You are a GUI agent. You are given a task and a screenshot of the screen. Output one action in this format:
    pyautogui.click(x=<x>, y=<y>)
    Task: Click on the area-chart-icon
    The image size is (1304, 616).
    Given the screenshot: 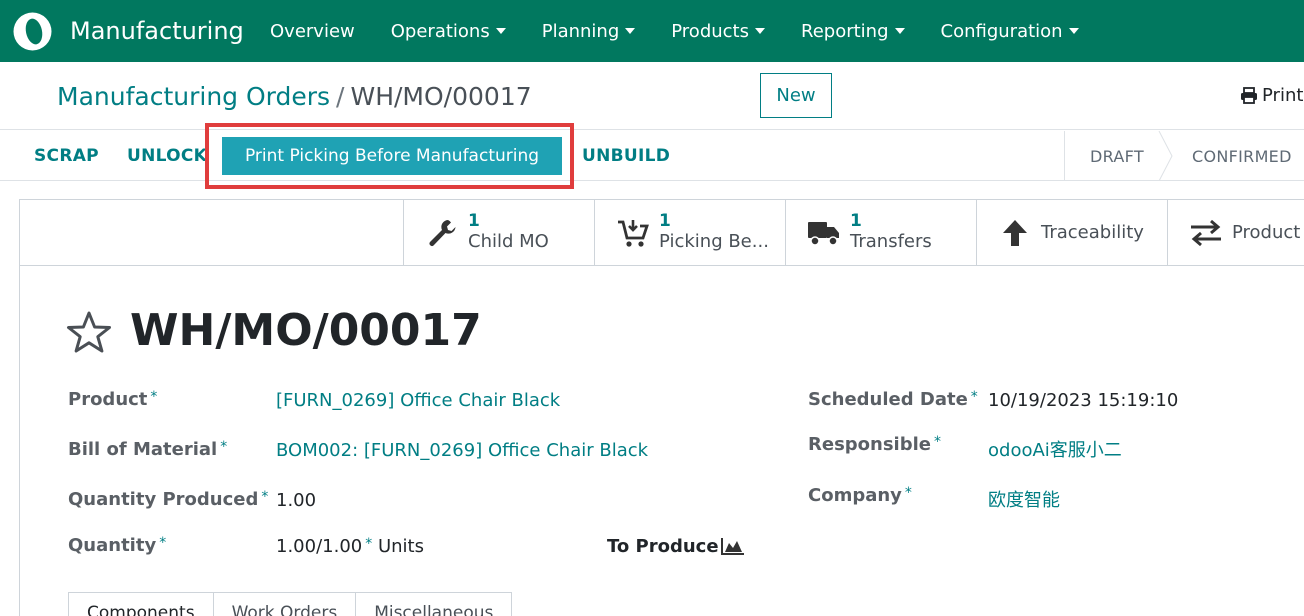 What is the action you would take?
    pyautogui.click(x=733, y=546)
    